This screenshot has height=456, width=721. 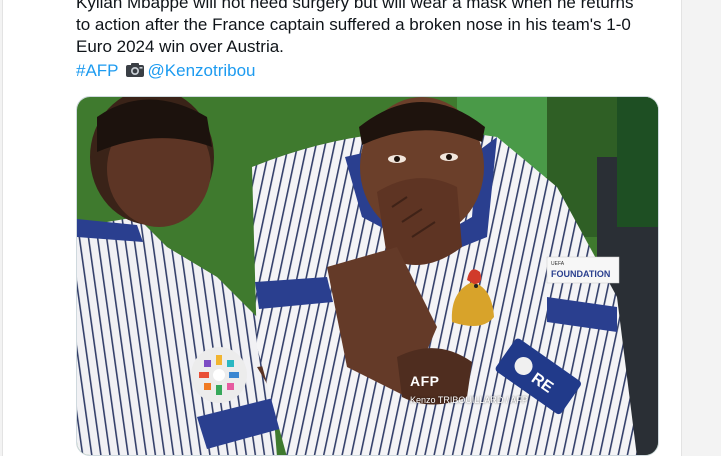 I want to click on mention-link: @Kenzotribou, so click(x=202, y=70).